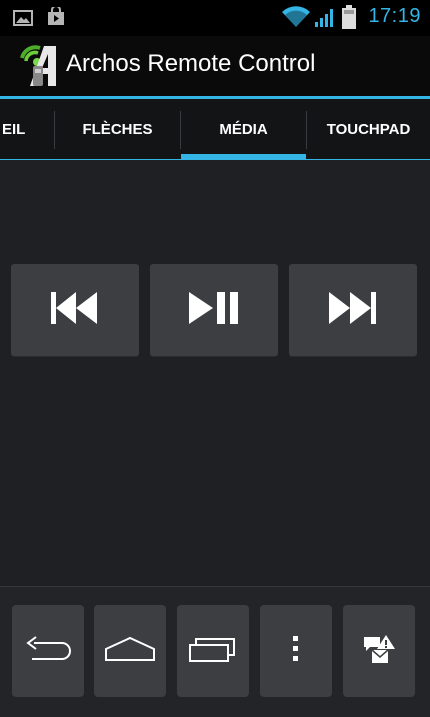  I want to click on next-track-button, so click(353, 310).